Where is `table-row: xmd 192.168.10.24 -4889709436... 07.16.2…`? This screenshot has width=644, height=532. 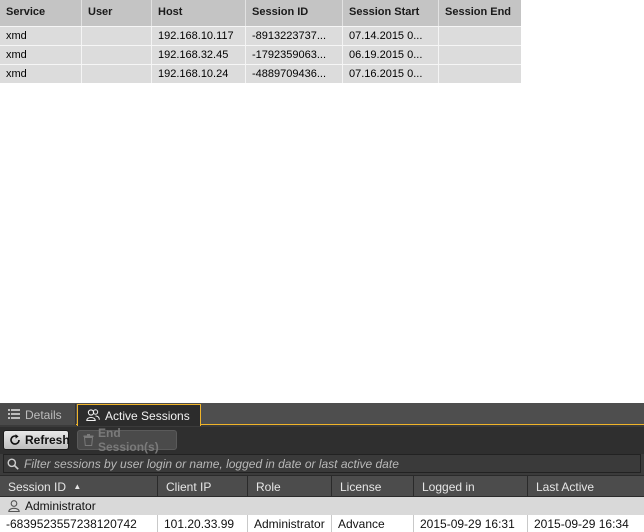
table-row: xmd 192.168.10.24 -4889709436... 07.16.2… is located at coordinates (260, 73).